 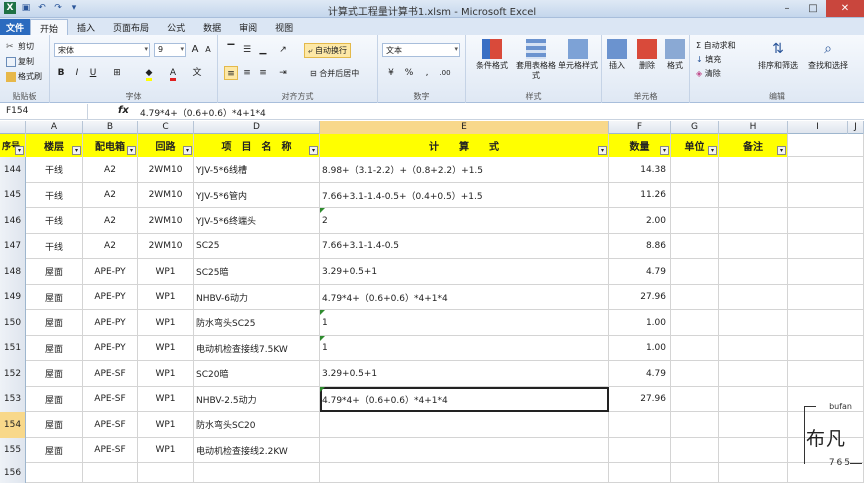 I want to click on fill-color-button: ◆, so click(x=149, y=73).